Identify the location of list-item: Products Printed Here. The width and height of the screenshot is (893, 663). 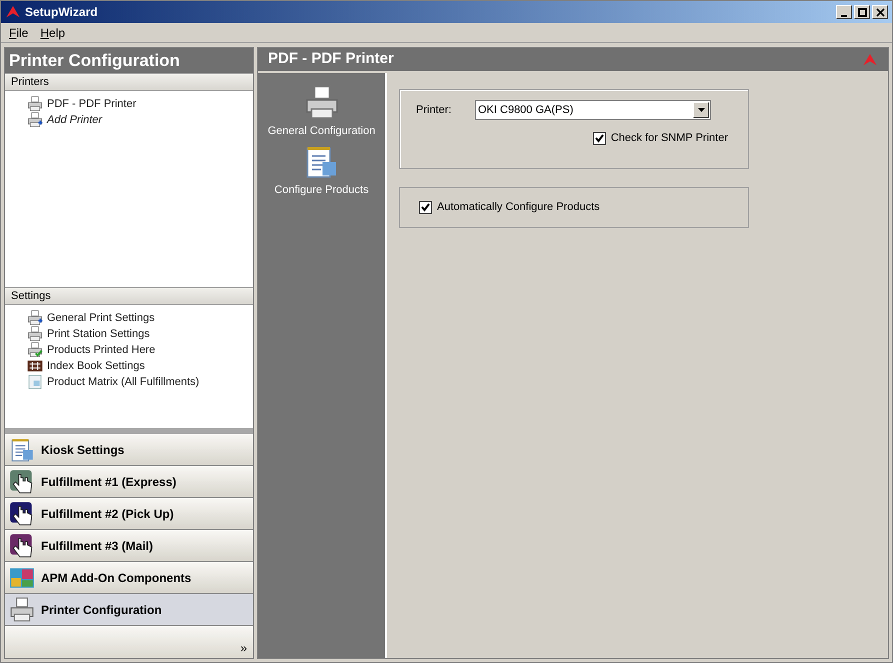
(101, 350).